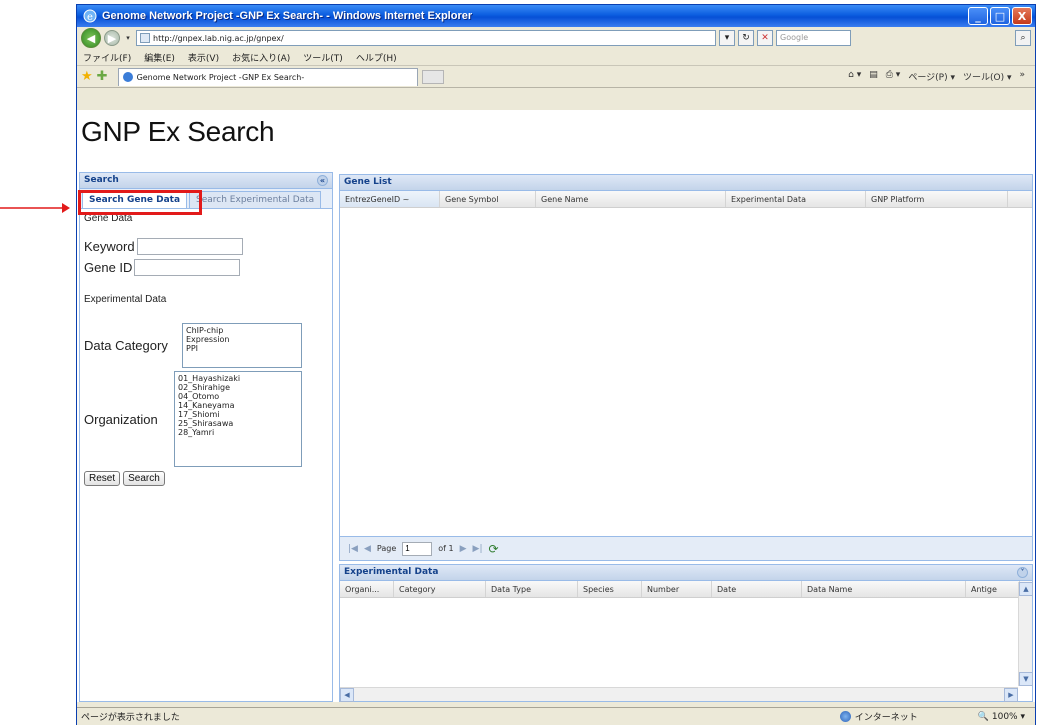 This screenshot has width=1038, height=725. Describe the element at coordinates (218, 38) in the screenshot. I see `url-text: http://gnpex.lab.nig.ac.jp/gnpex/` at that location.